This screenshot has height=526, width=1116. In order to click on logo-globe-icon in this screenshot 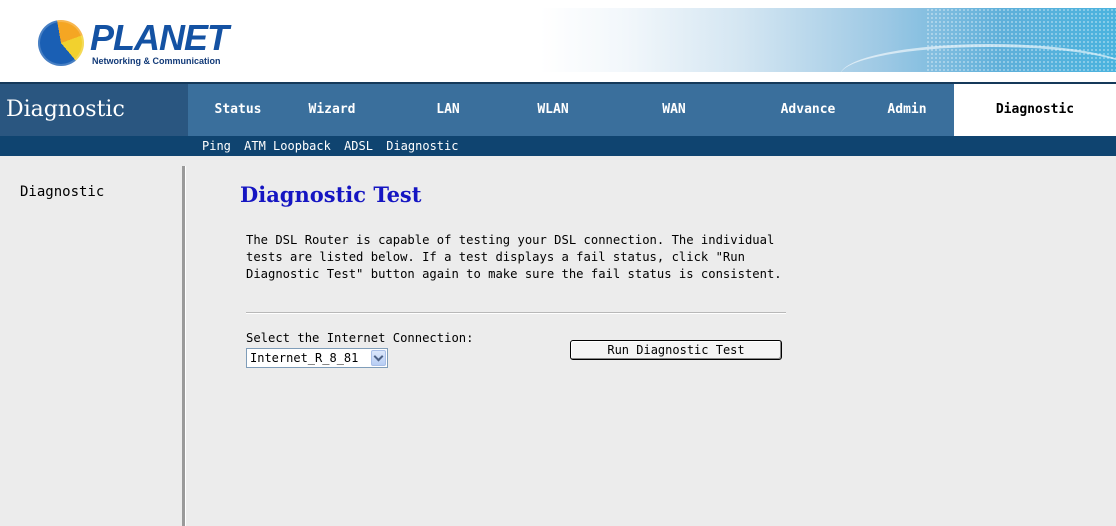, I will do `click(61, 43)`.